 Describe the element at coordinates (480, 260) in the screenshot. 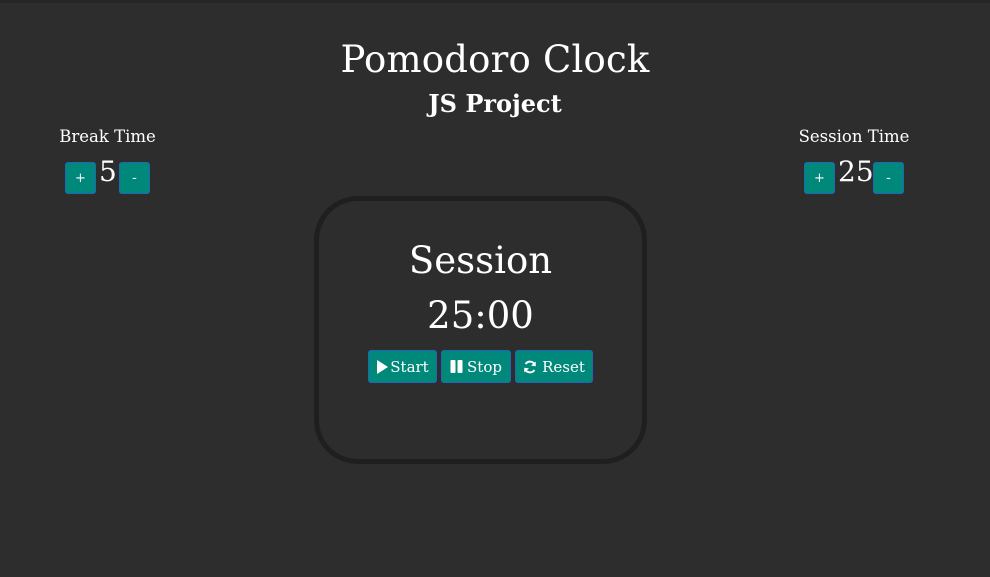

I see `clock-mode-label: Session` at that location.